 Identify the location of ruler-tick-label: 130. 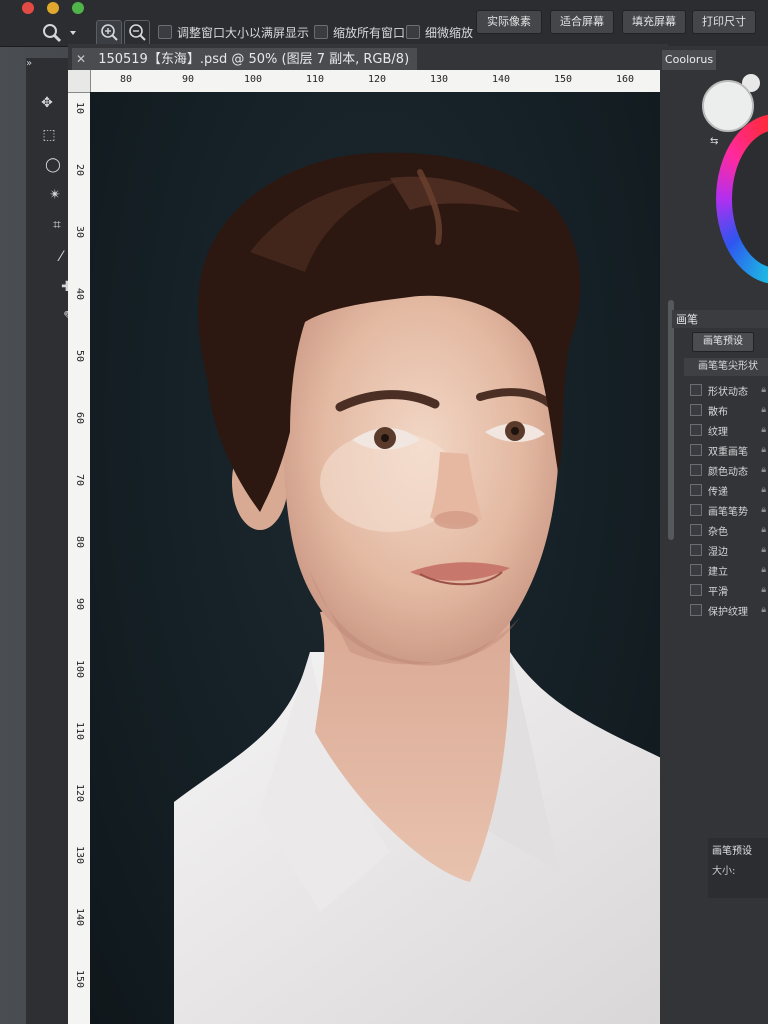
(439, 79).